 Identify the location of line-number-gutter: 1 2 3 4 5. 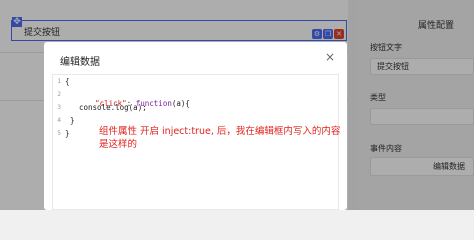
(57, 142).